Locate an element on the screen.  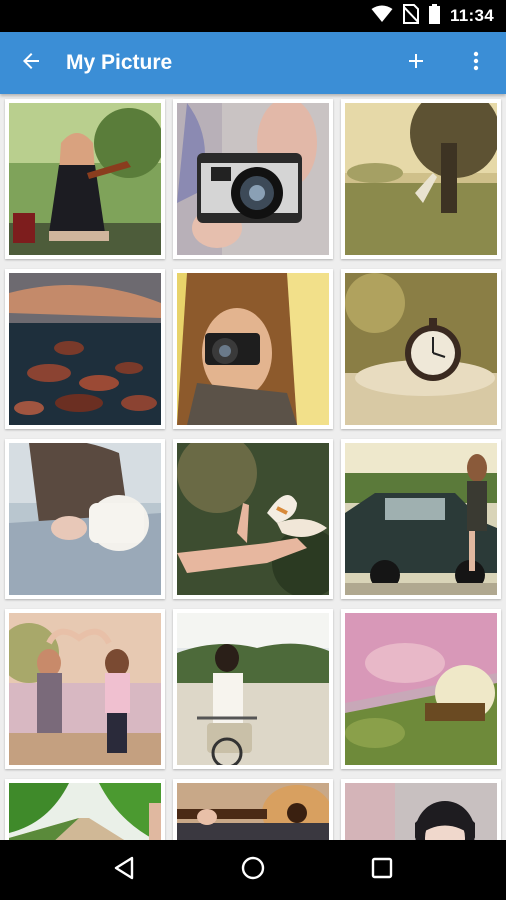
more-vert-icon is located at coordinates (476, 63).